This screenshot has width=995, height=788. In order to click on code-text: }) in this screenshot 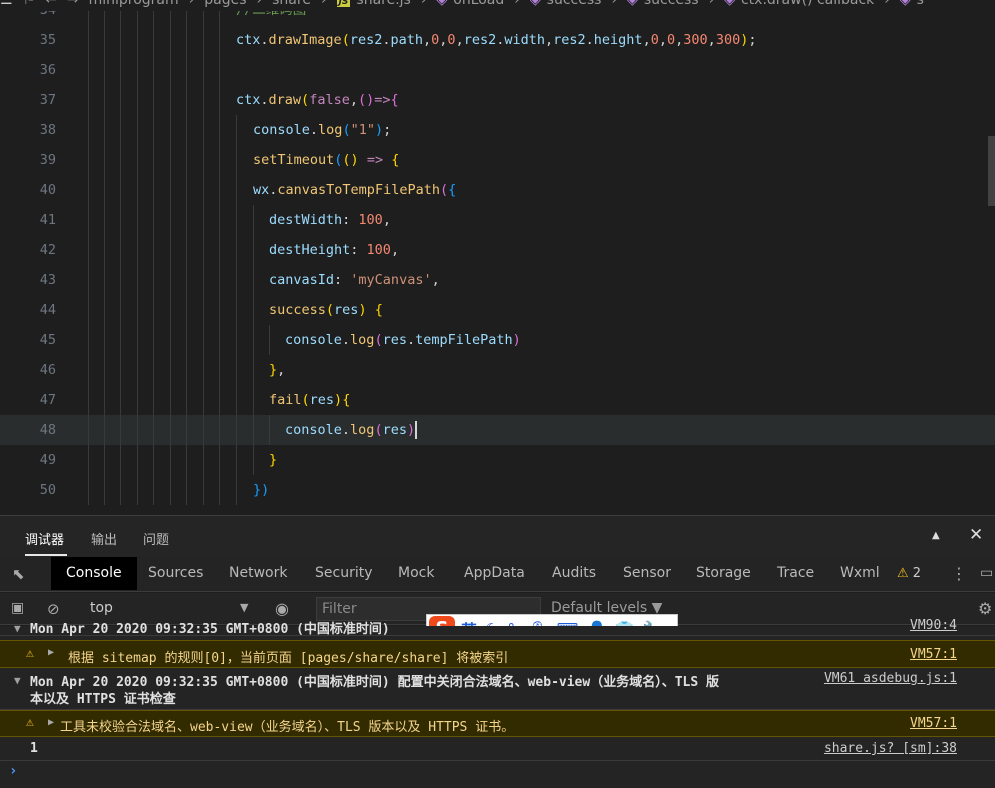, I will do `click(261, 490)`.